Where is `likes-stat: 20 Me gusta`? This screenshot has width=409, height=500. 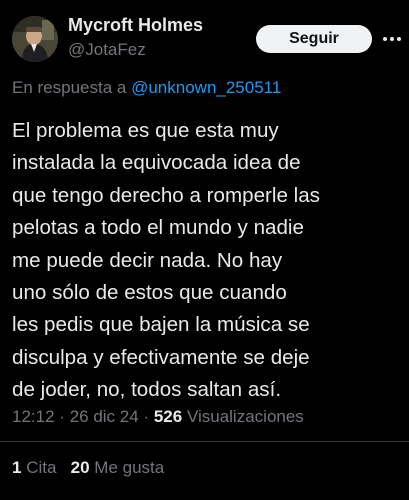 likes-stat: 20 Me gusta is located at coordinates (118, 467).